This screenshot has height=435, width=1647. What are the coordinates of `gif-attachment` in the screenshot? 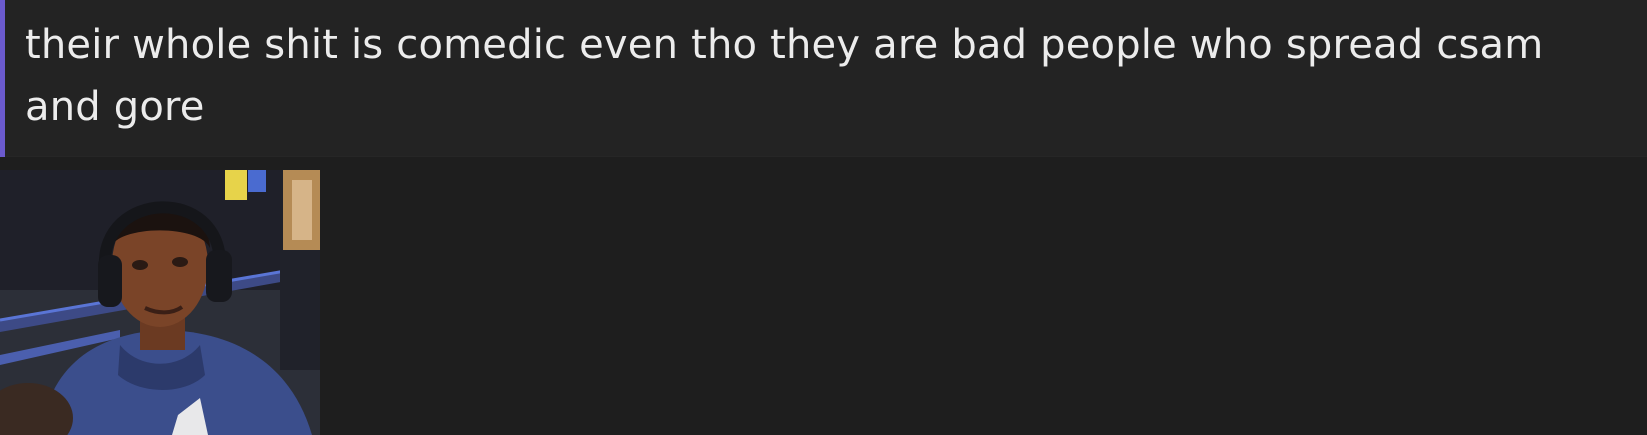 It's located at (160, 302).